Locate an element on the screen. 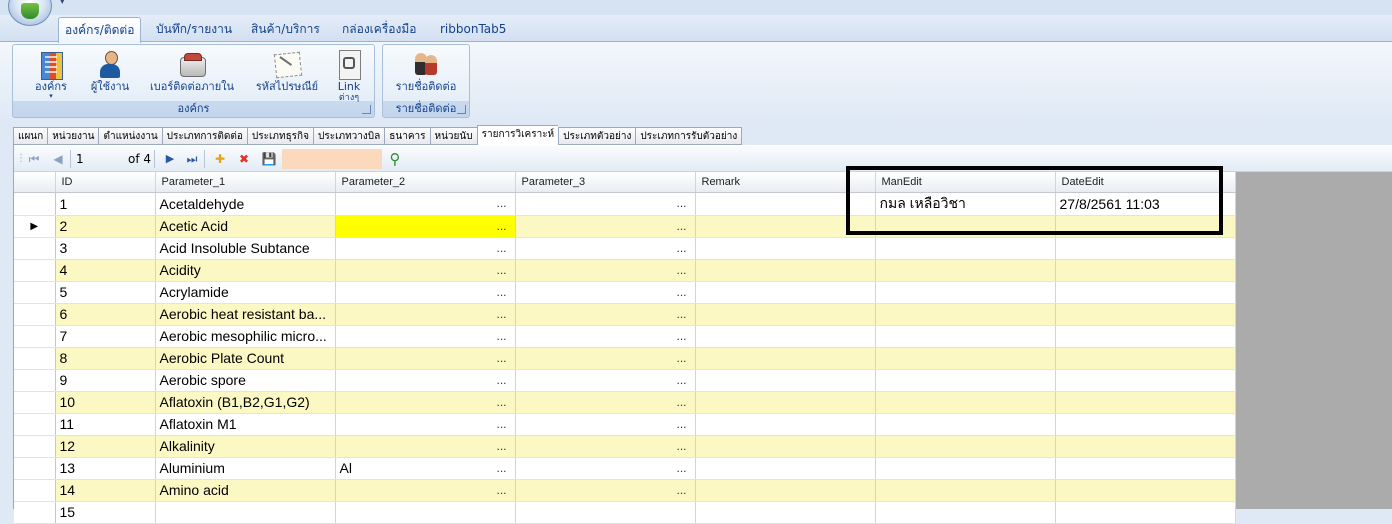 Image resolution: width=1392 pixels, height=524 pixels. postcode-button: รหัสไปรษณีย์ is located at coordinates (287, 74).